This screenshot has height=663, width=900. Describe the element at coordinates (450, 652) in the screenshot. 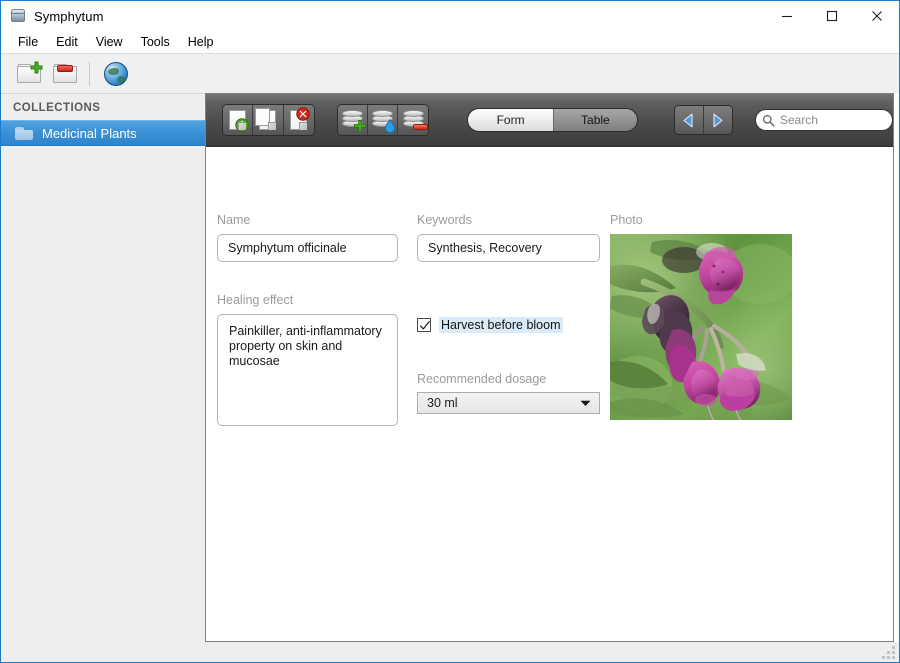

I see `status-strip` at that location.